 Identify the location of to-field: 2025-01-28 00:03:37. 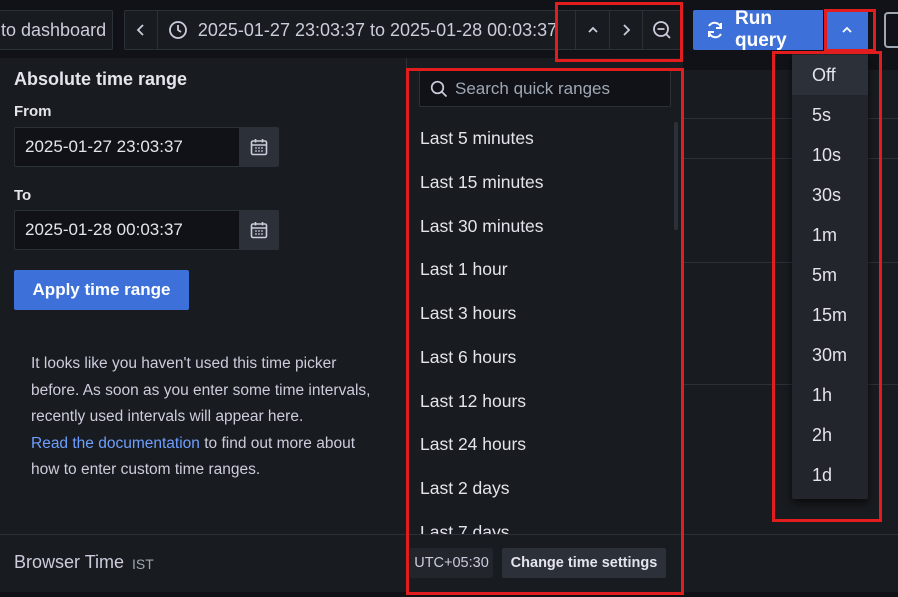
(127, 230).